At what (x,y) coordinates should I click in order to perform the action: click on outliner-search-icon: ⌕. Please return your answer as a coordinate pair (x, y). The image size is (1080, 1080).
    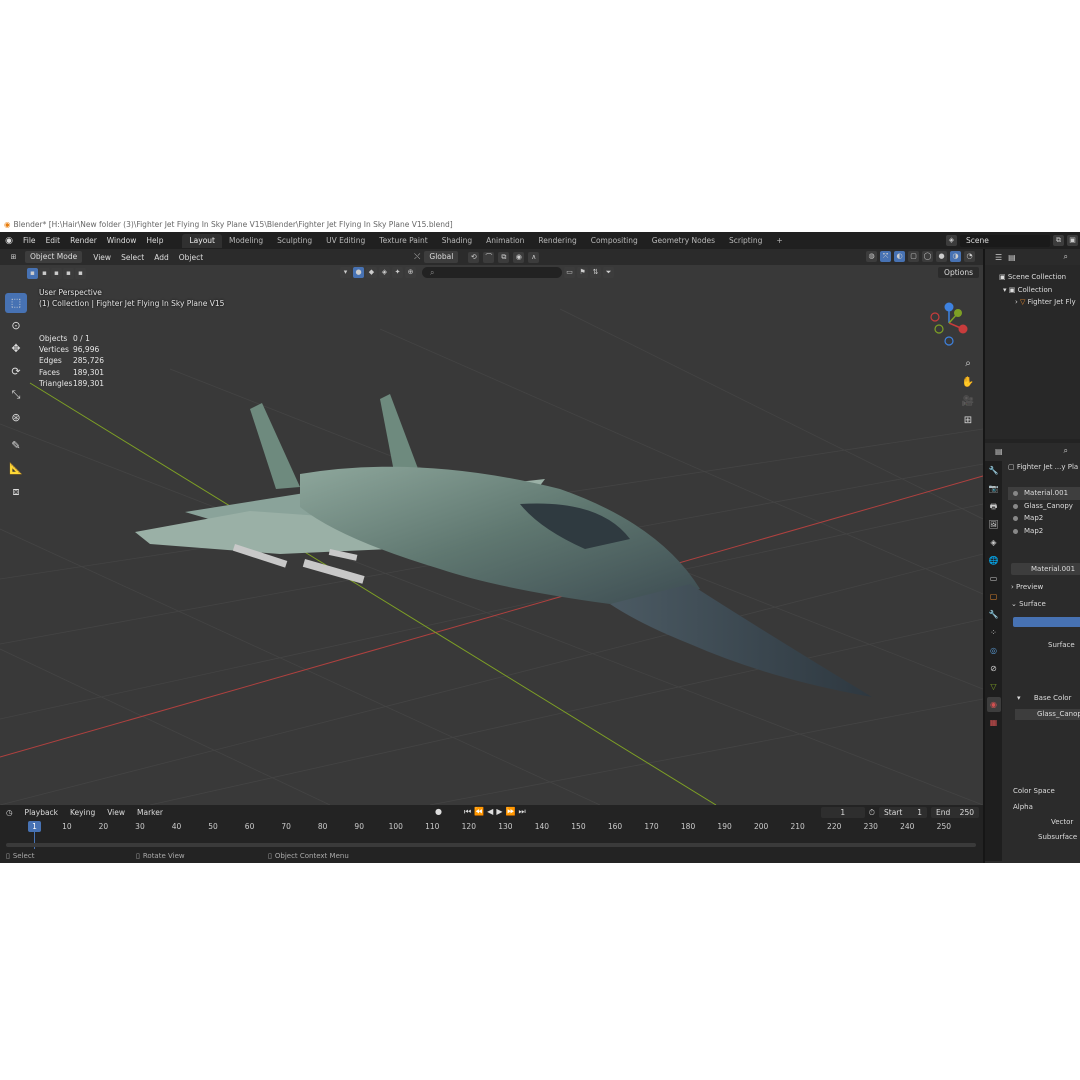
    Looking at the image, I should click on (1066, 257).